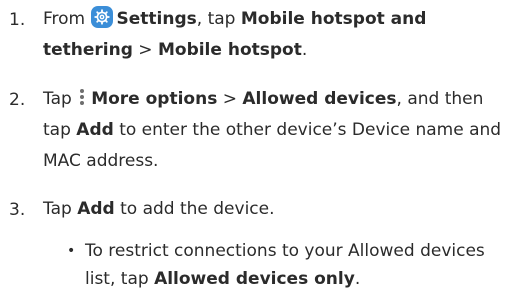 Image resolution: width=515 pixels, height=297 pixels. I want to click on step-3-text: Tap Add to add the device., so click(276, 209).